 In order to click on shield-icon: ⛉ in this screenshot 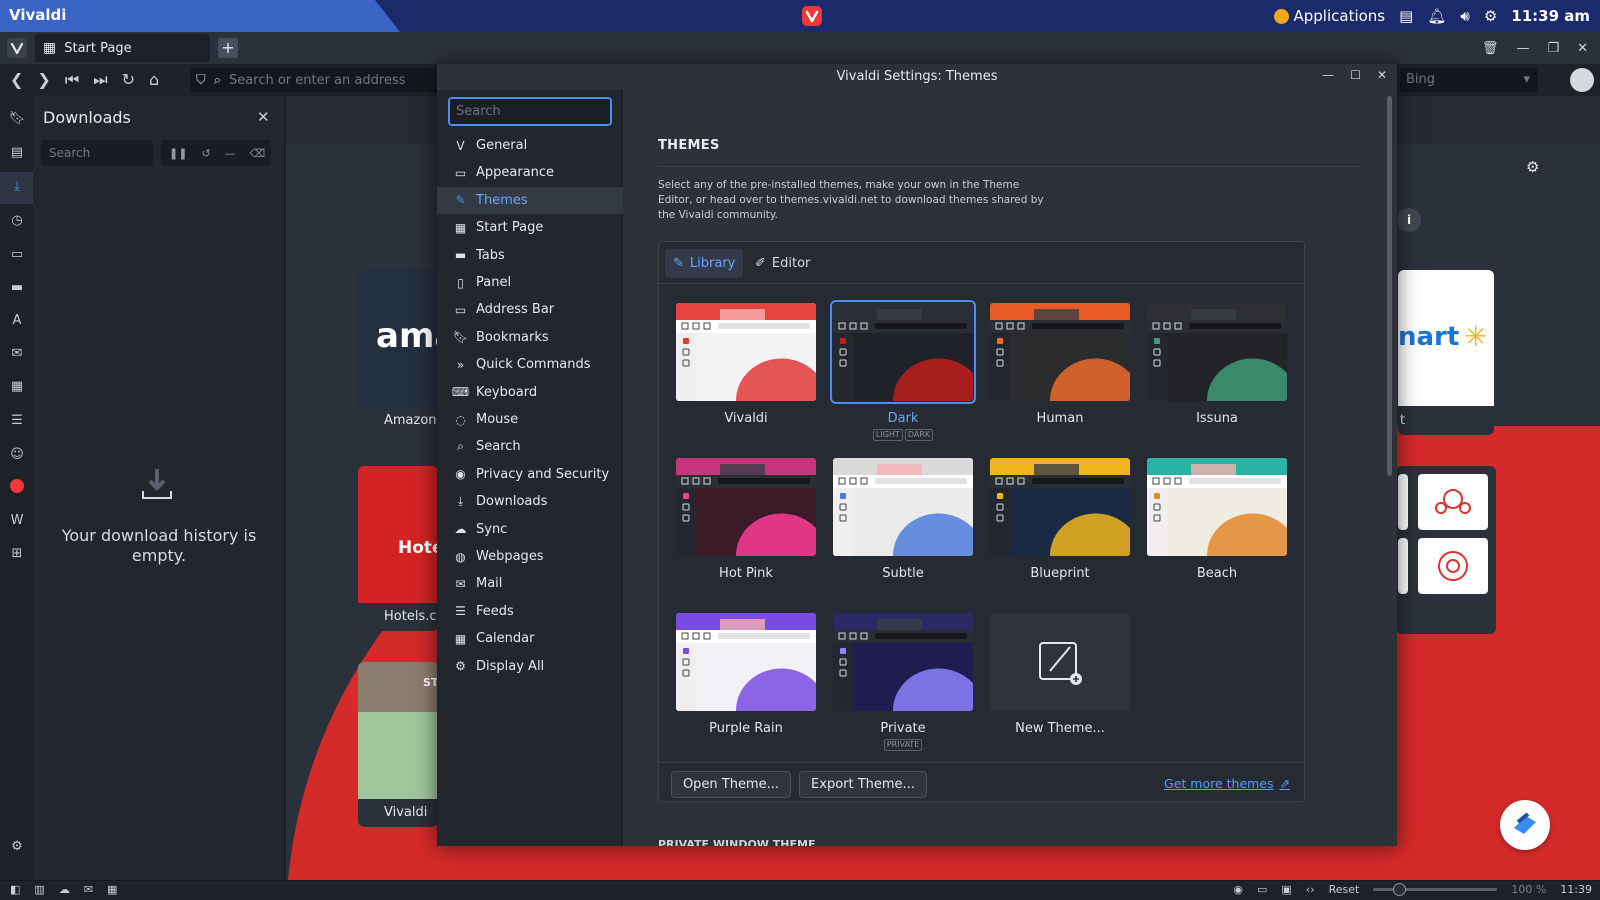, I will do `click(201, 80)`.